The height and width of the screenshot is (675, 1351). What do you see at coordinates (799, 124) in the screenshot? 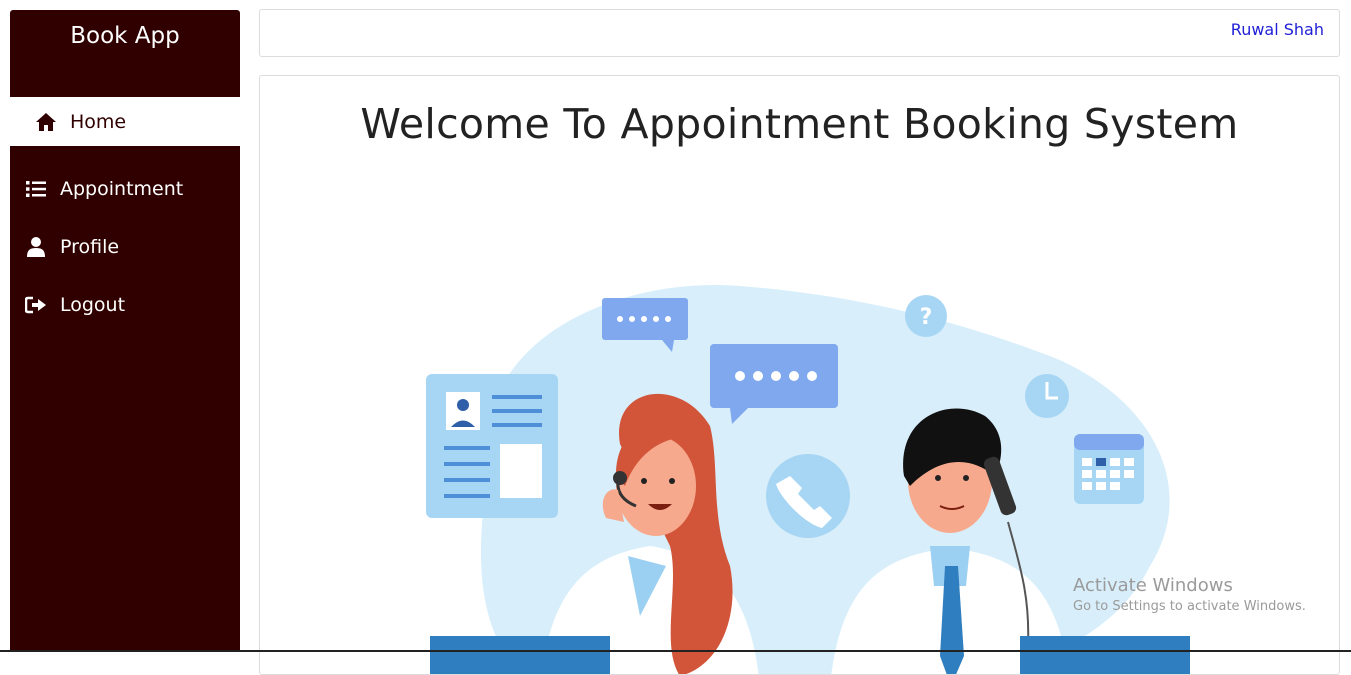
I see `page-title: Welcome To Appointment Booking System` at bounding box center [799, 124].